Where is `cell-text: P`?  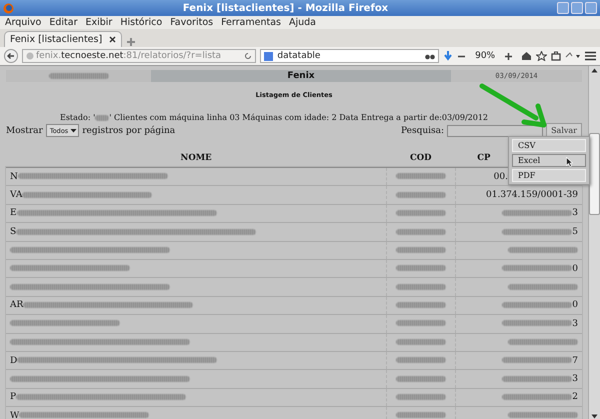 cell-text: P is located at coordinates (13, 397).